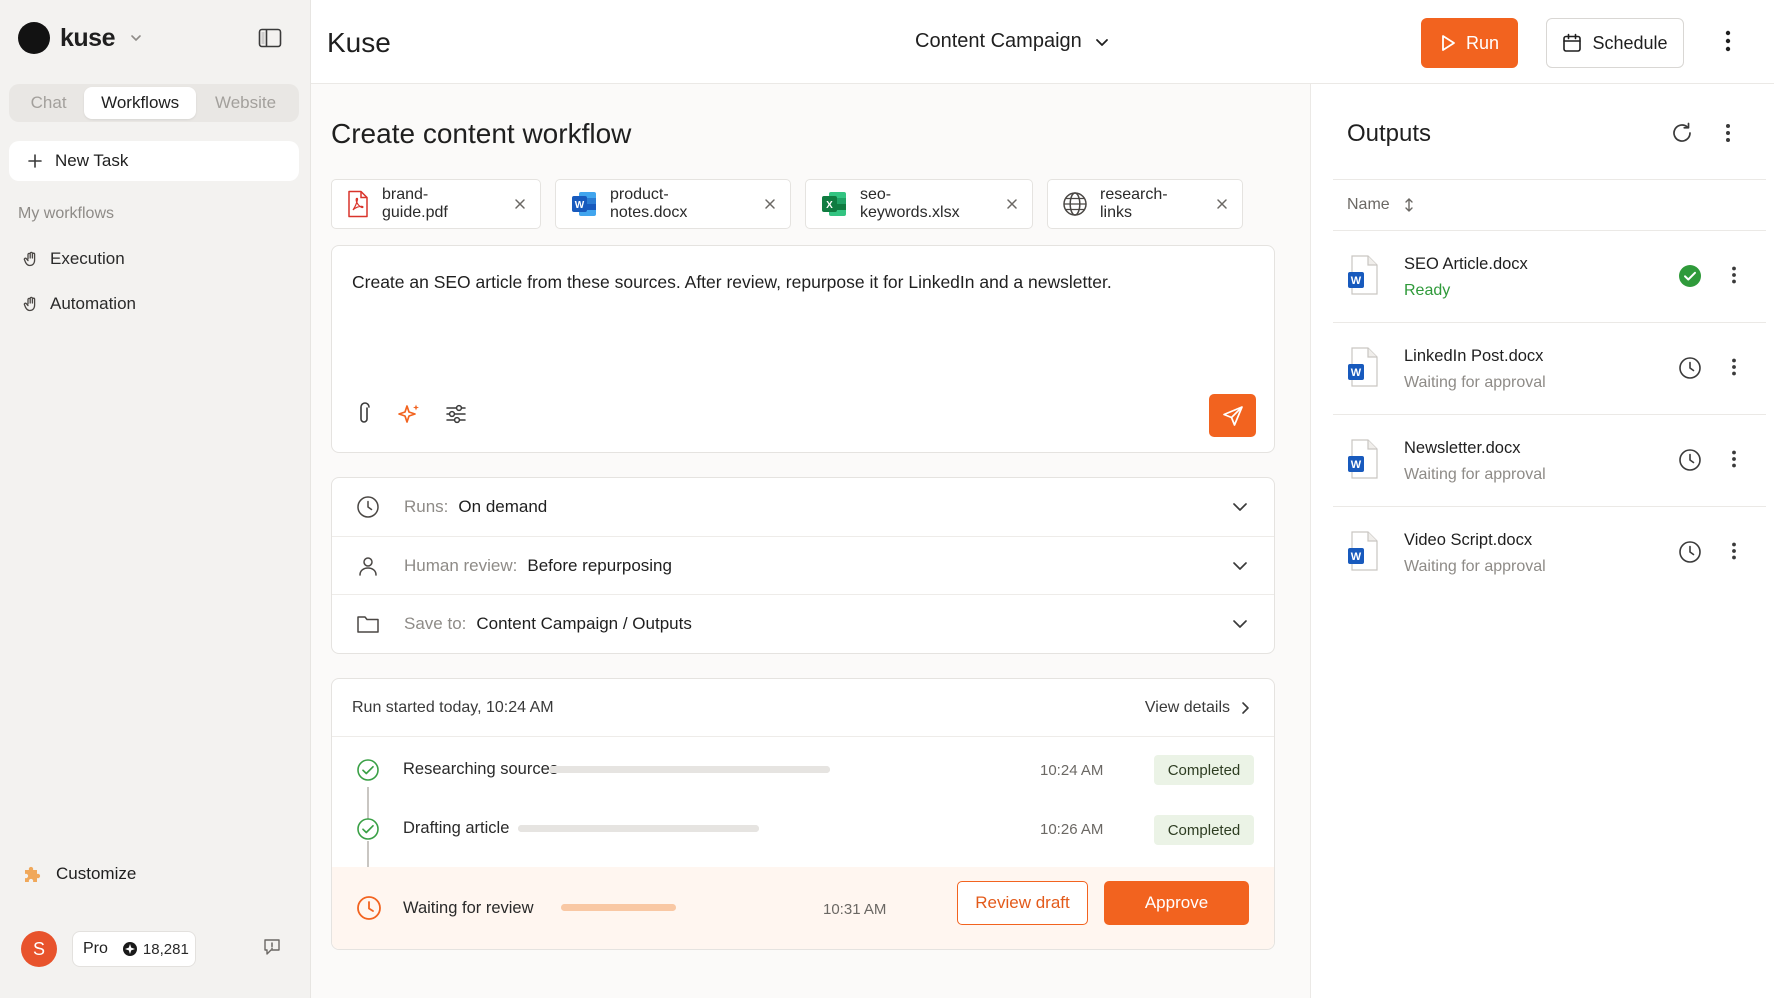  Describe the element at coordinates (1572, 43) in the screenshot. I see `calendar-icon` at that location.